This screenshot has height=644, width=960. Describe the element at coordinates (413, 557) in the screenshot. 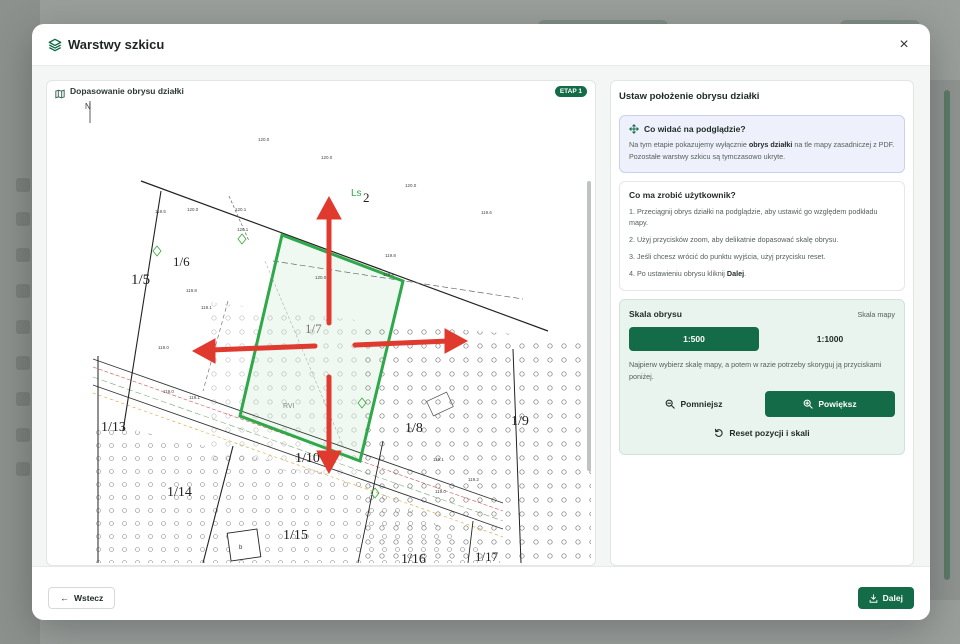

I see `parcel-label: 1/16` at that location.